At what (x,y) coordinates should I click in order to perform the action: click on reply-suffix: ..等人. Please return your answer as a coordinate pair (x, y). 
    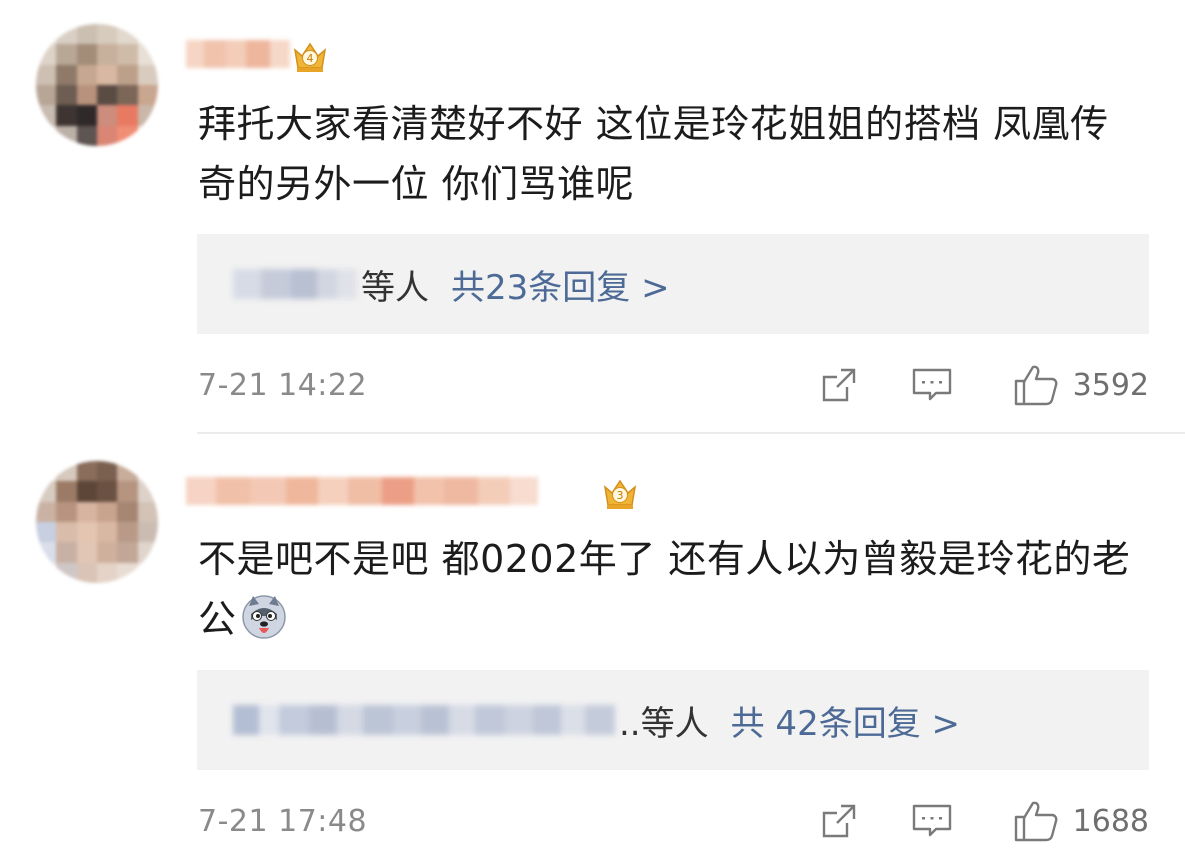
    Looking at the image, I should click on (664, 723).